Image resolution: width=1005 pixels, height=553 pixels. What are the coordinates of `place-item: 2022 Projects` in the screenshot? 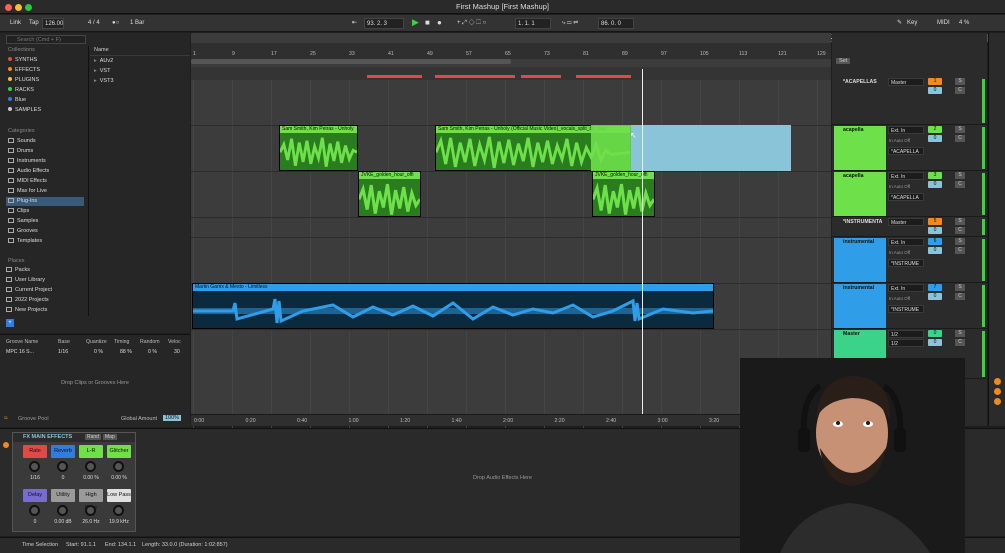 It's located at (27, 300).